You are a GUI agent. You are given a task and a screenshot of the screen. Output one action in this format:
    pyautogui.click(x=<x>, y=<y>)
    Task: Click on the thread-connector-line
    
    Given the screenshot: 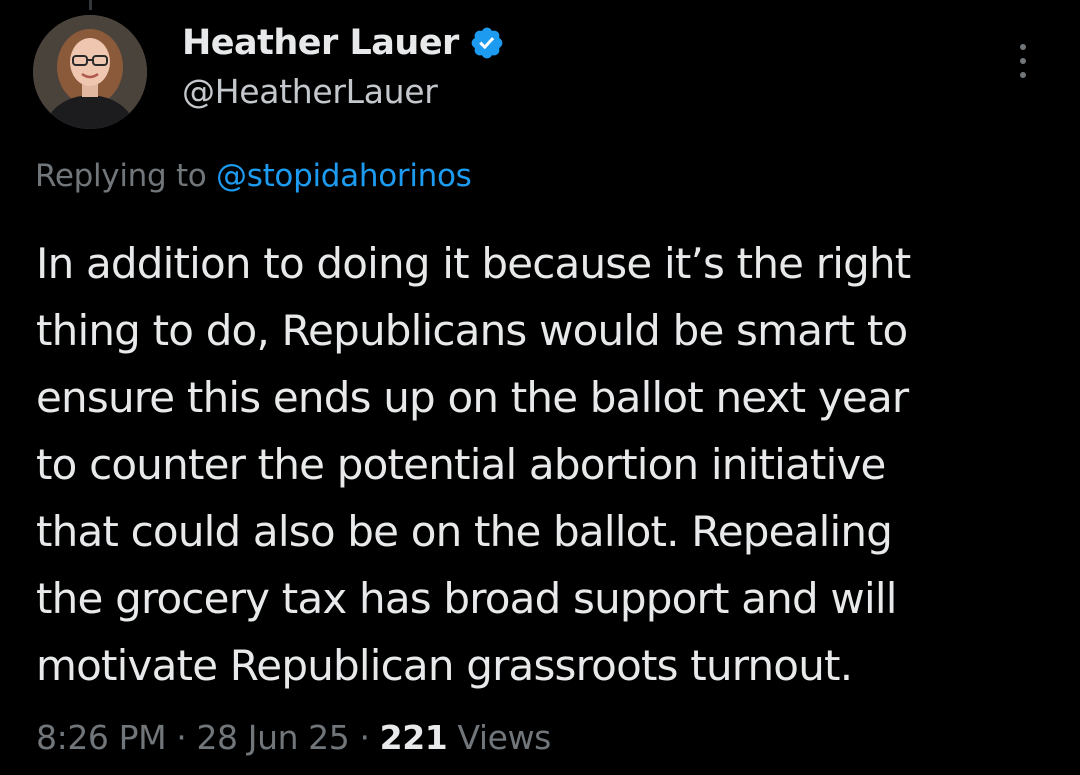 What is the action you would take?
    pyautogui.click(x=90, y=5)
    